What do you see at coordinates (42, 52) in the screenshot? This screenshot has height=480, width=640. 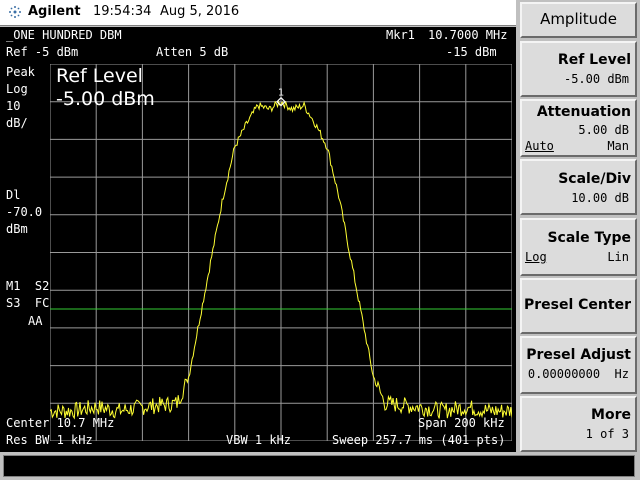 I see `reference-level-readout: Ref -5 dBm` at bounding box center [42, 52].